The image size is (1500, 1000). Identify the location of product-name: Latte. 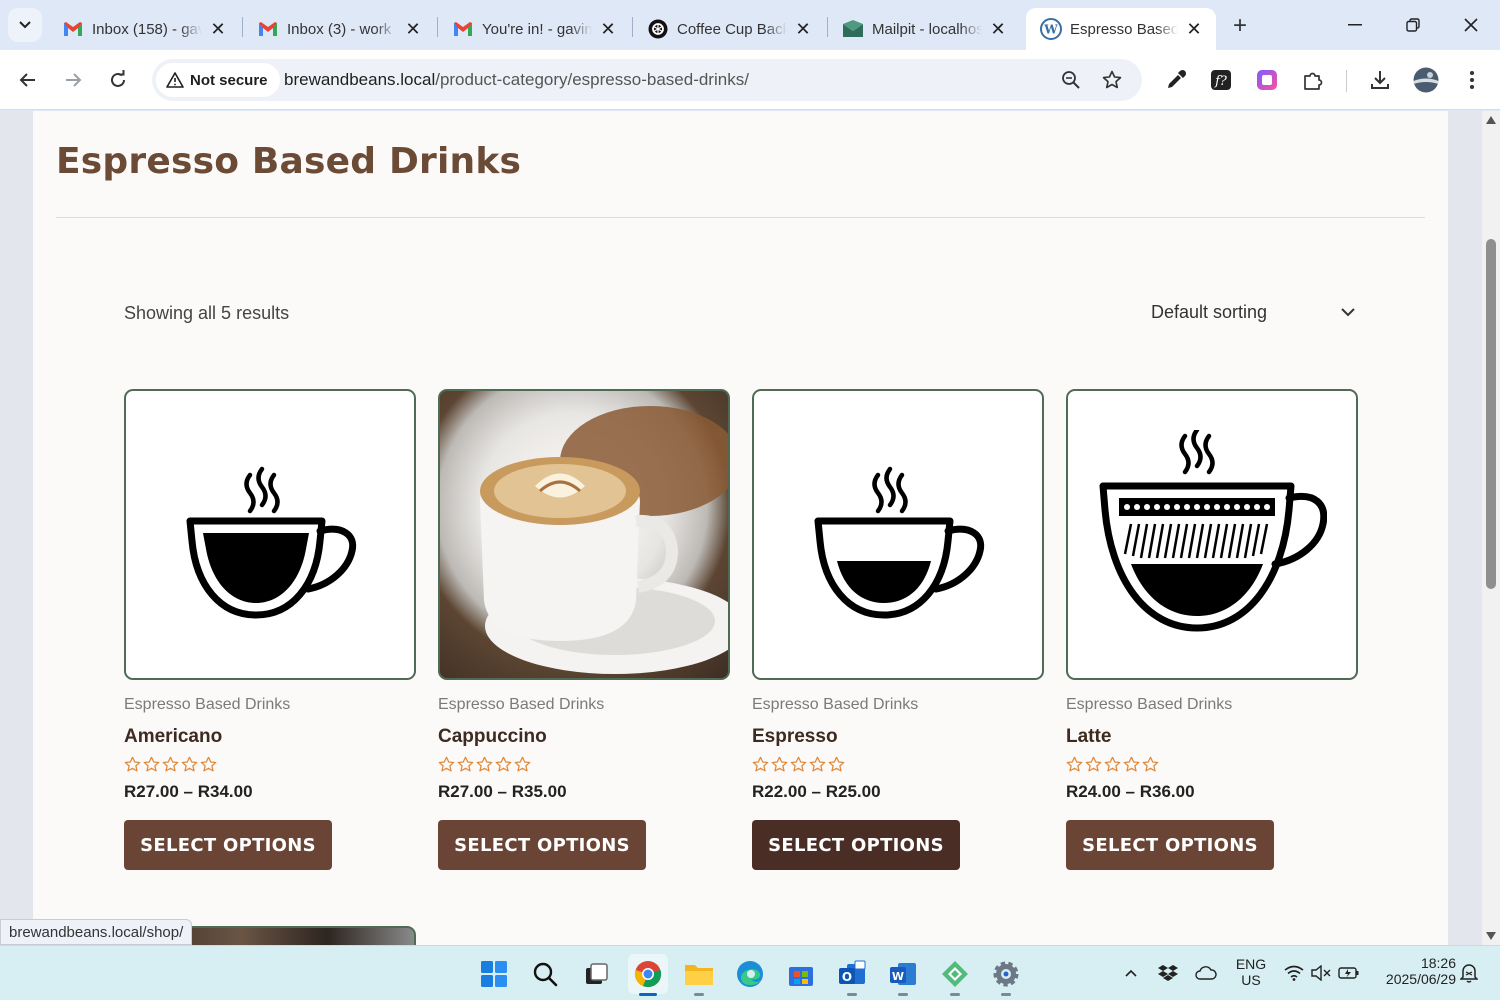
(1212, 737).